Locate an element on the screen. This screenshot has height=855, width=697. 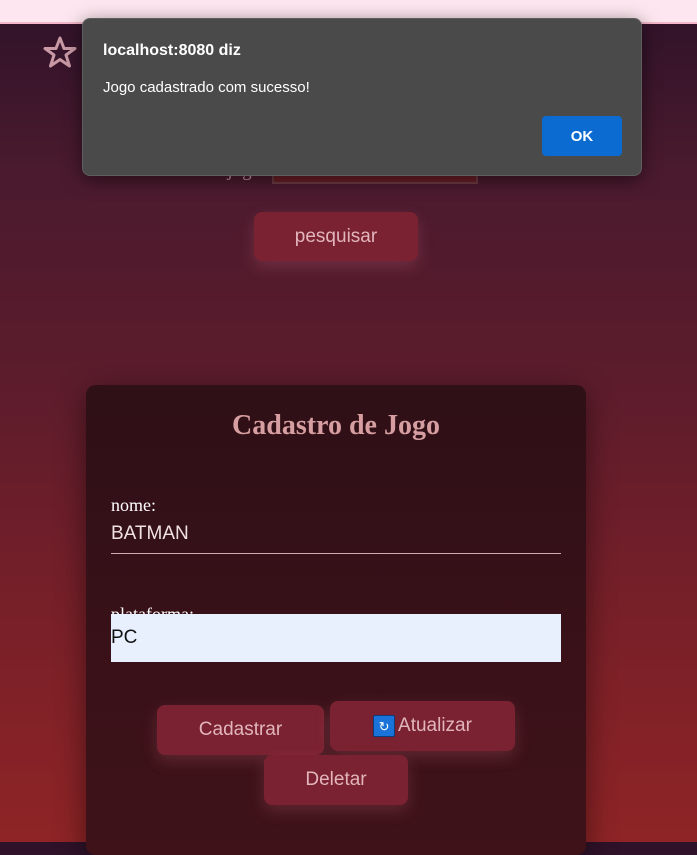
nome-input: BATMAN is located at coordinates (336, 534).